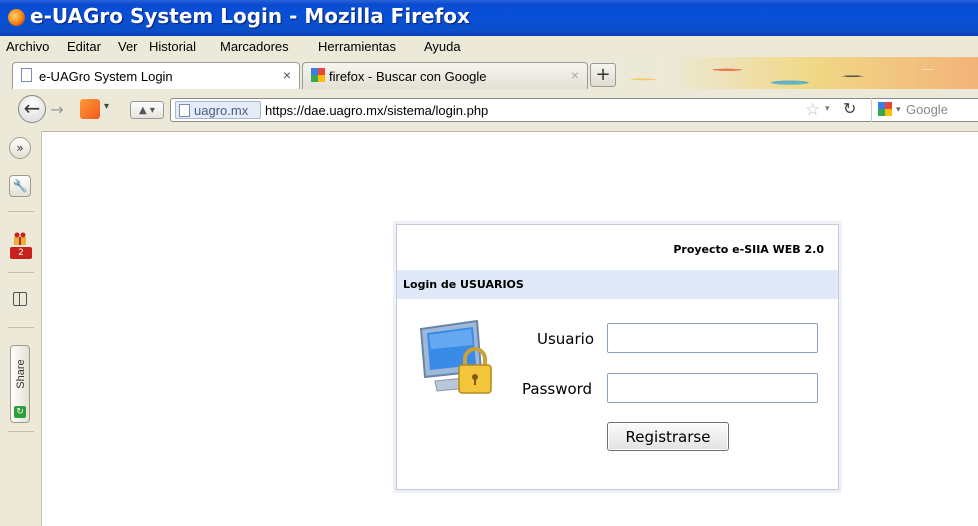  Describe the element at coordinates (748, 249) in the screenshot. I see `project-label: Proyecto e-SIIA WEB 2.0` at that location.